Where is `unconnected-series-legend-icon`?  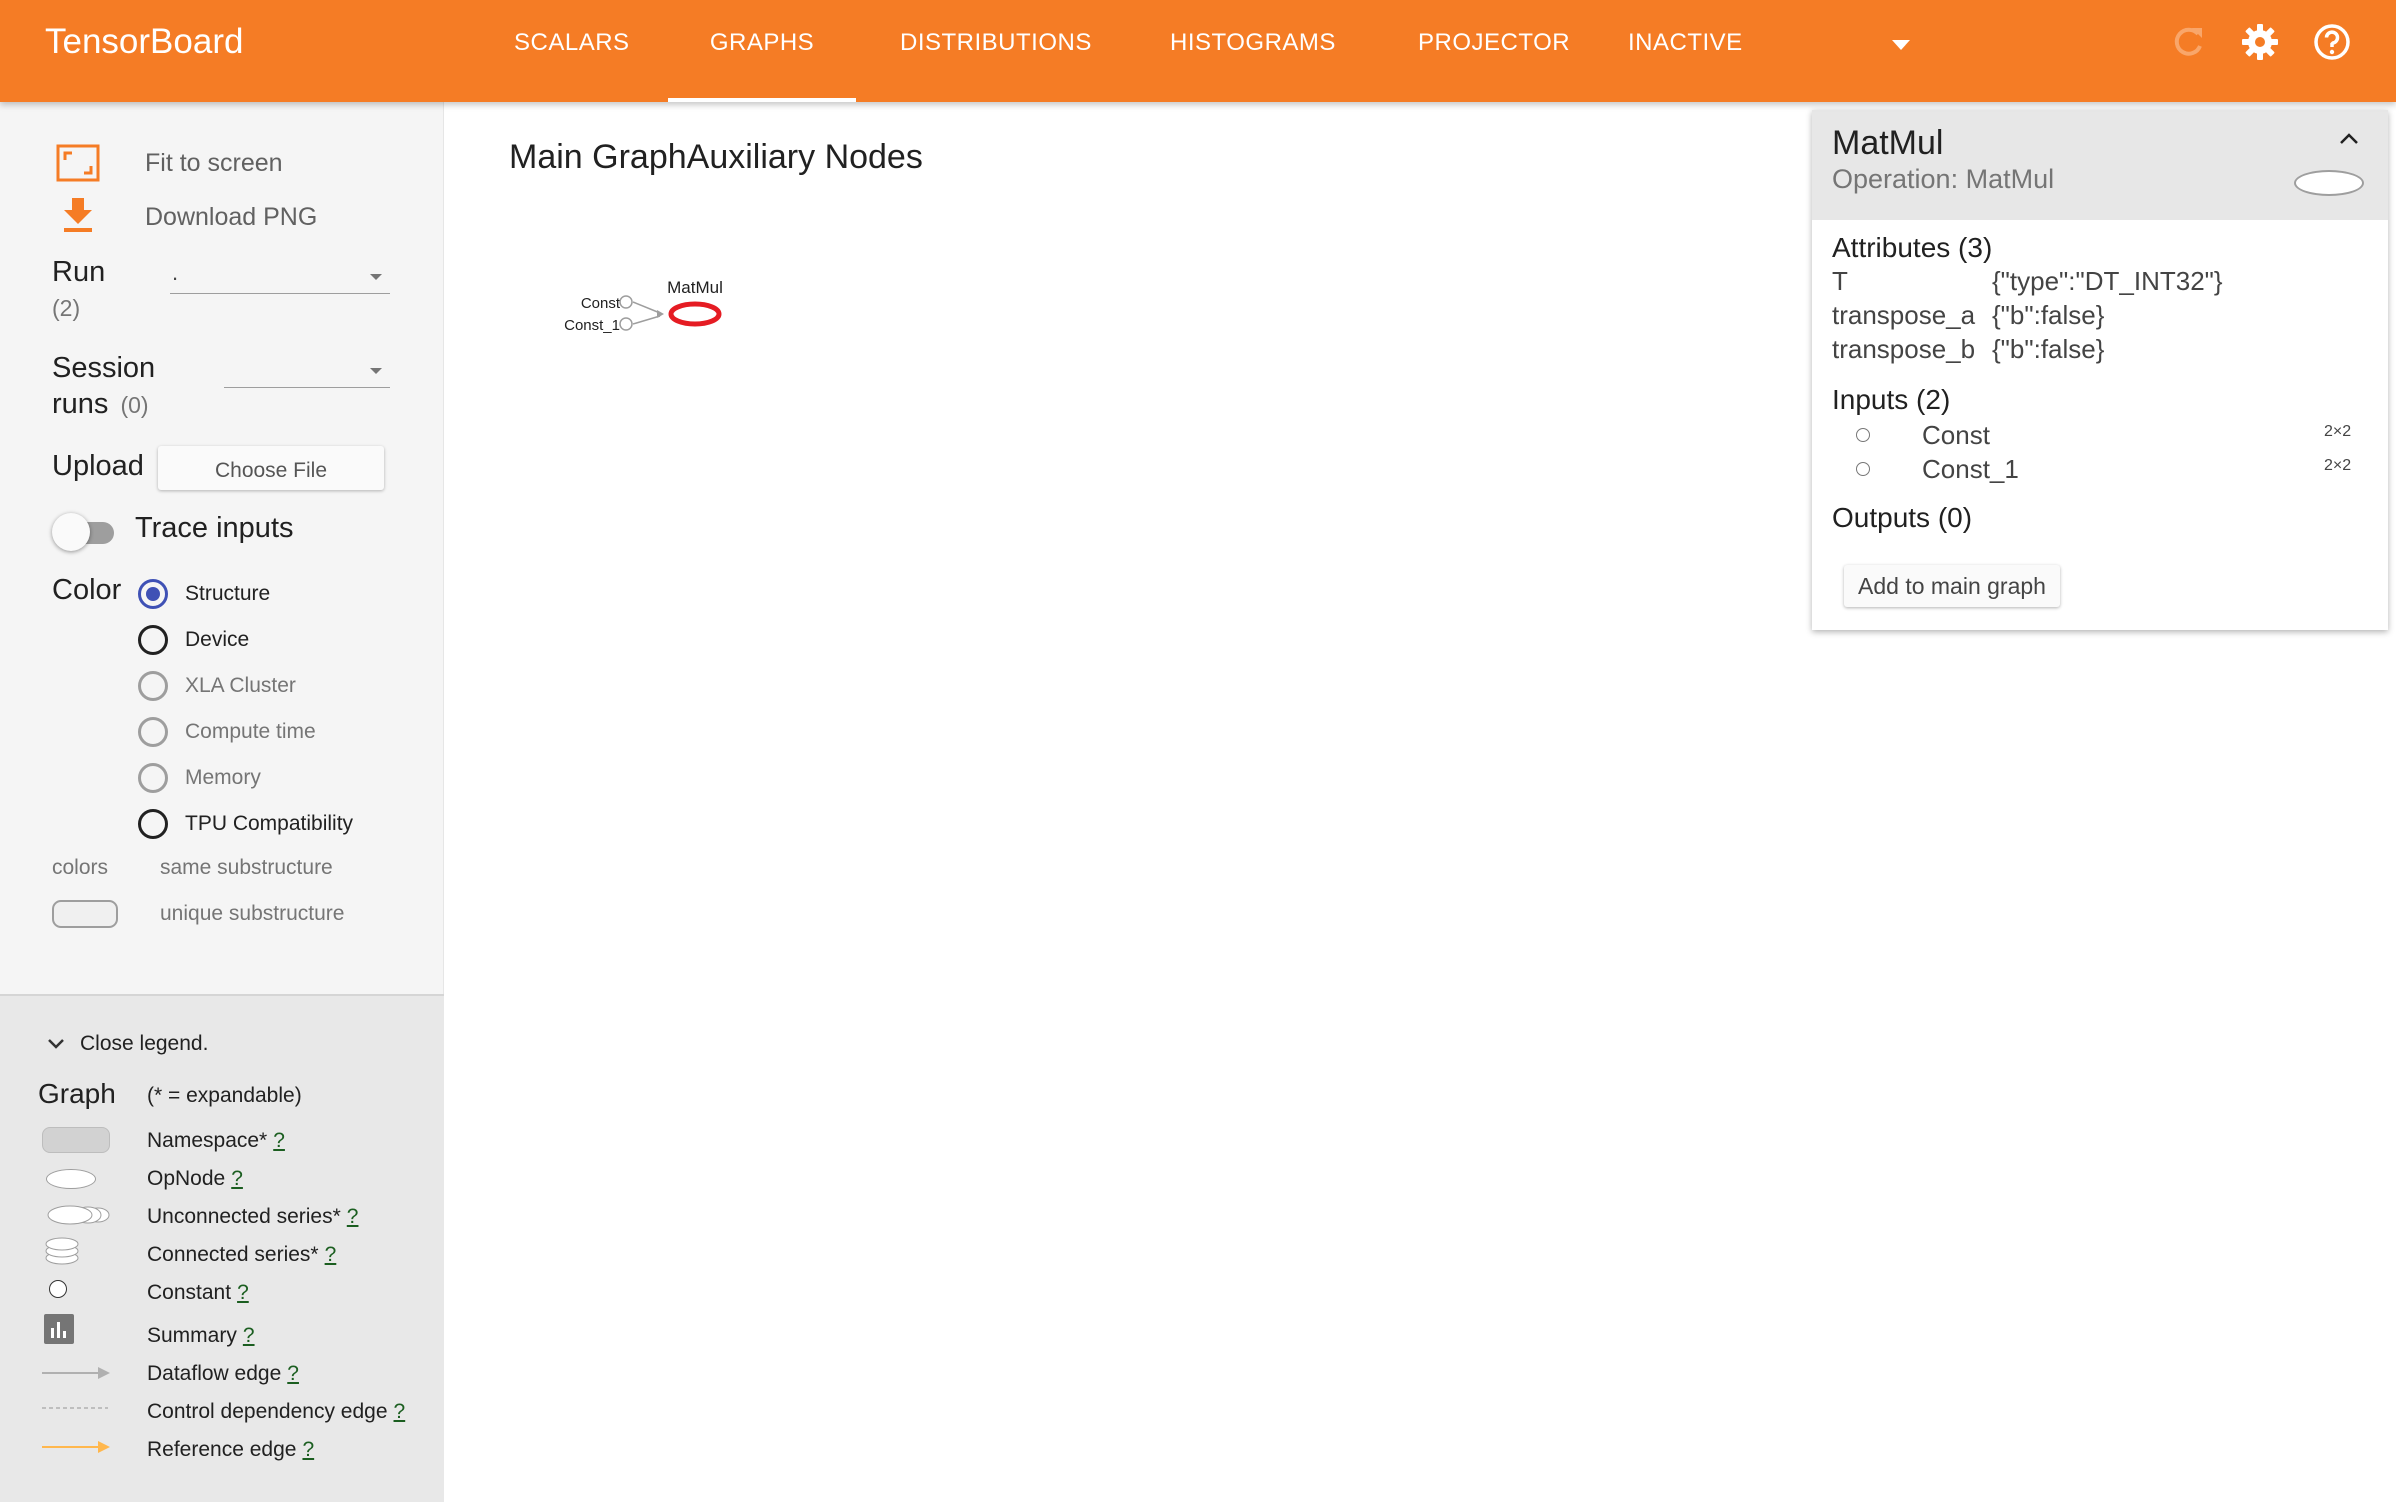
unconnected-series-legend-icon is located at coordinates (78, 1215).